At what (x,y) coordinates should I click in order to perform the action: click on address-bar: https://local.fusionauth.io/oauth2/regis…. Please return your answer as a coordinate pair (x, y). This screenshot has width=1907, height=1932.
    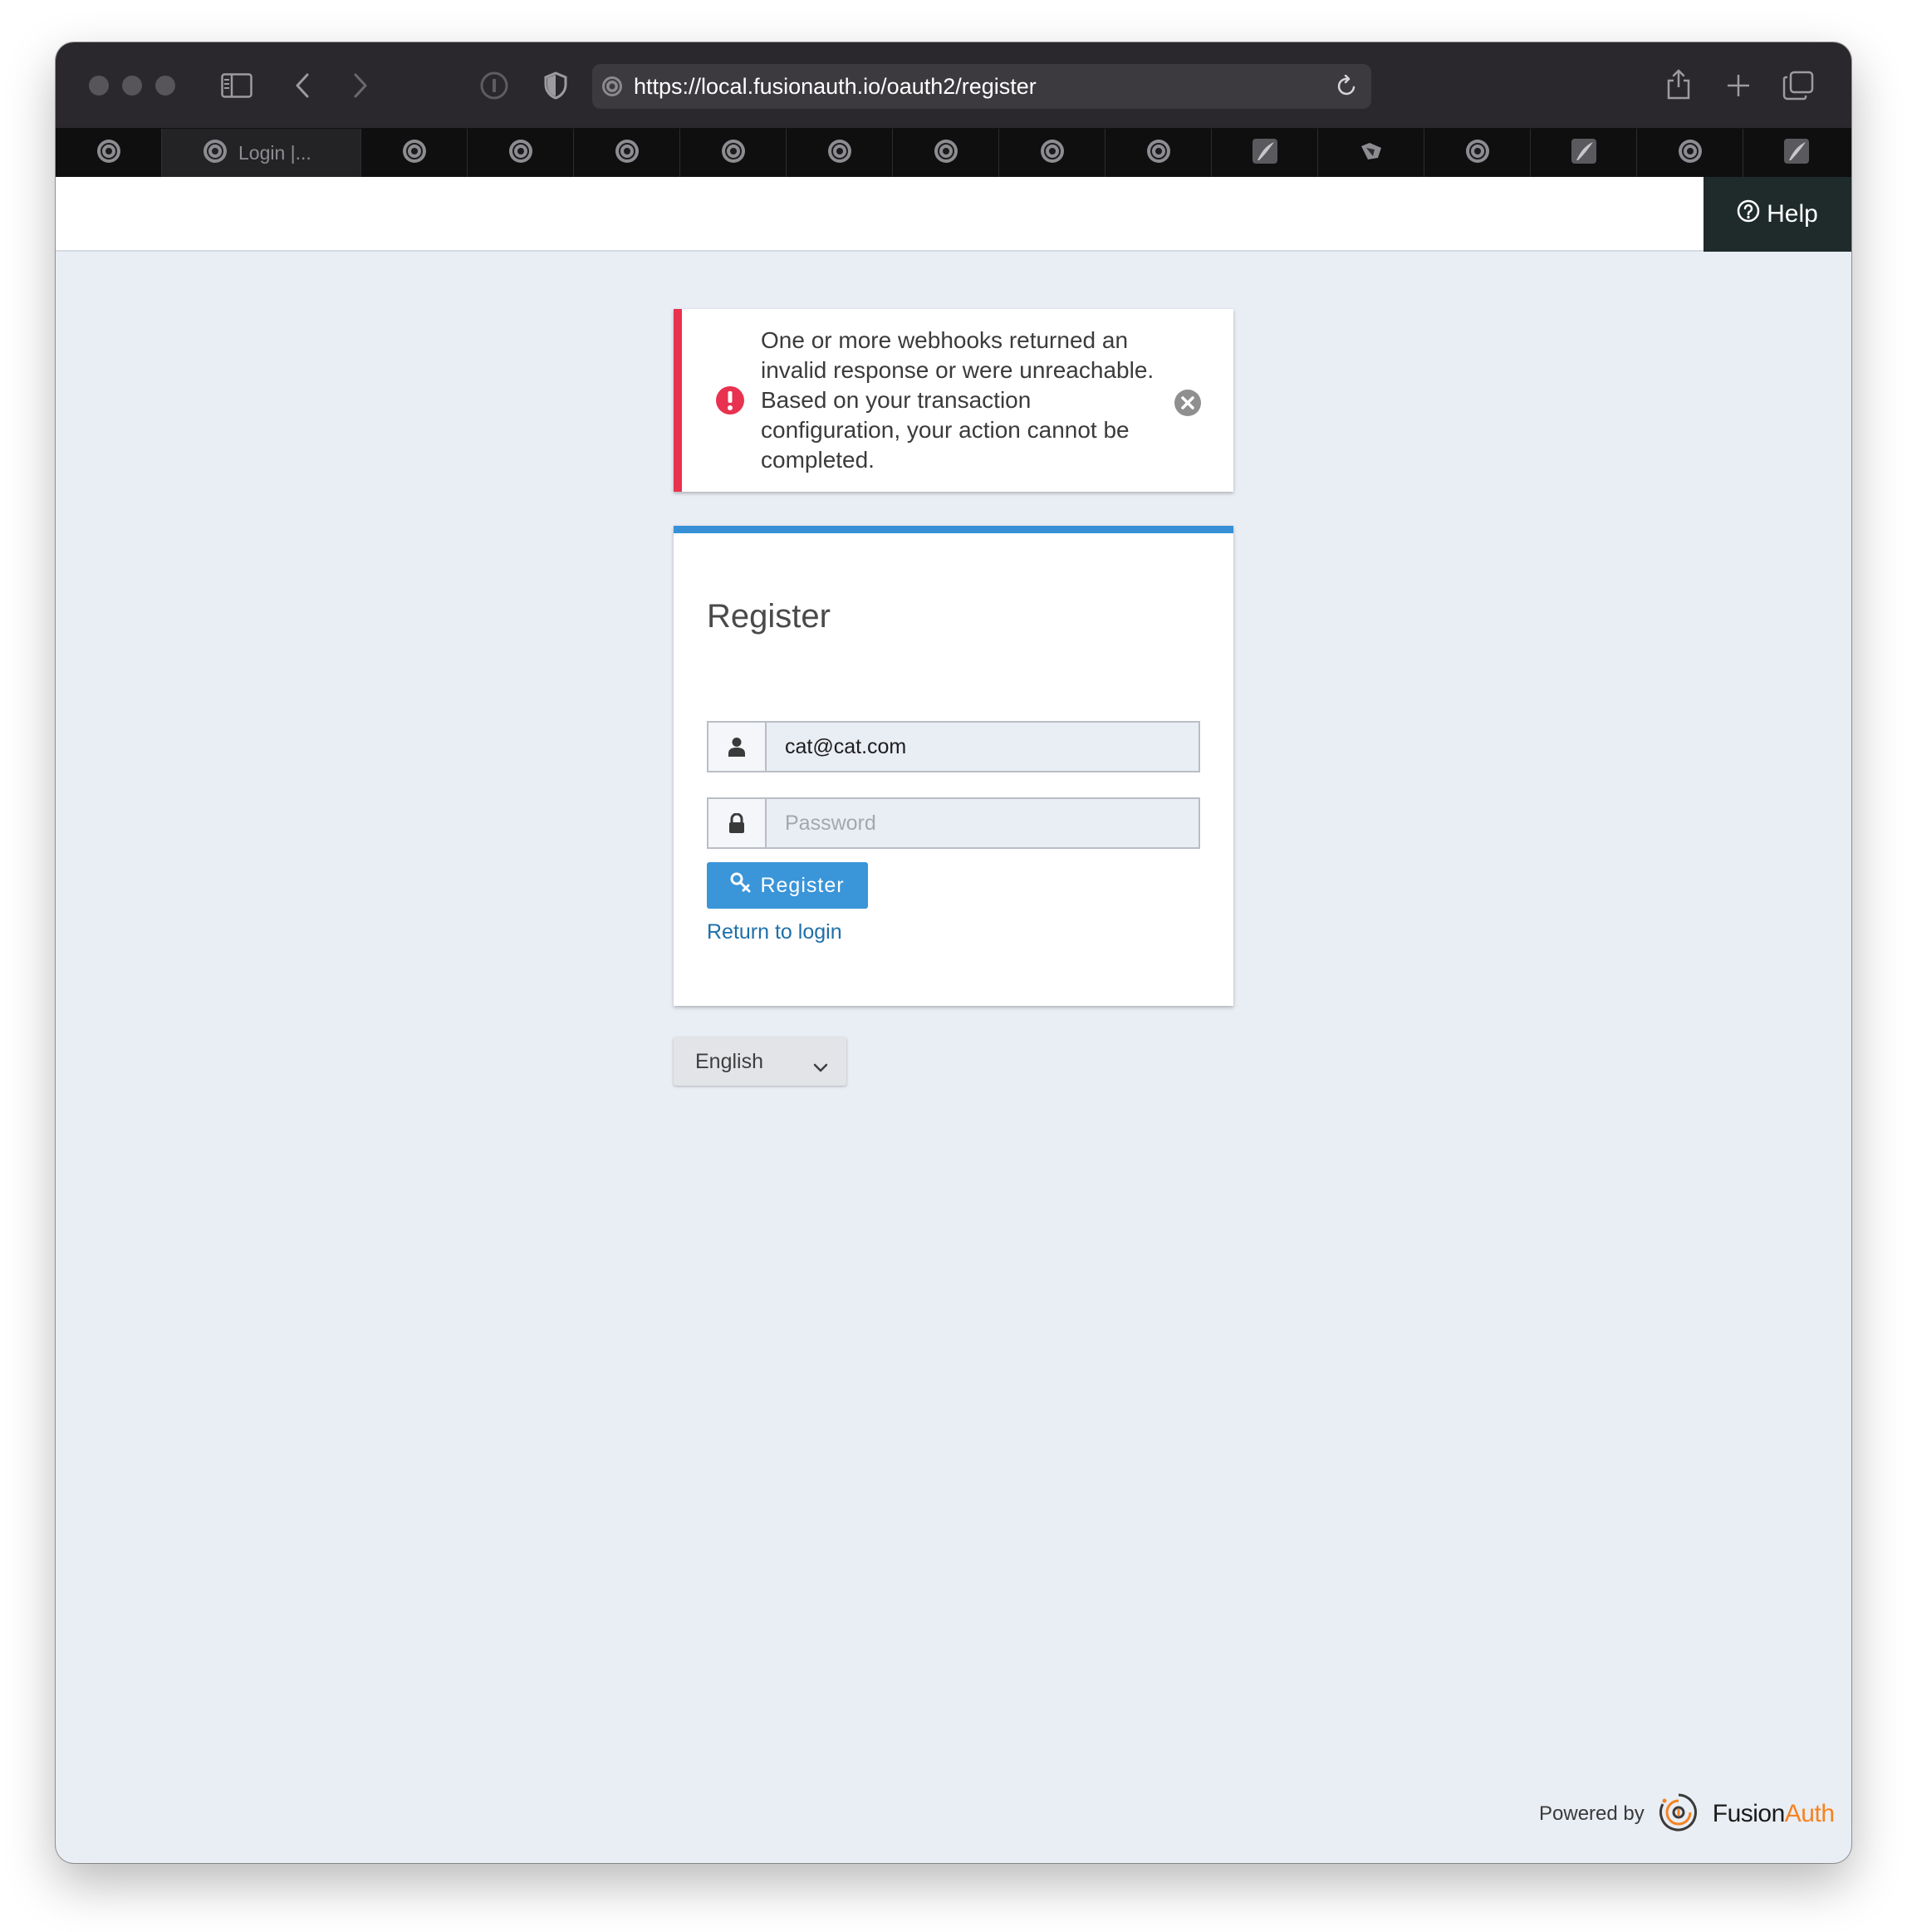
    Looking at the image, I should click on (981, 86).